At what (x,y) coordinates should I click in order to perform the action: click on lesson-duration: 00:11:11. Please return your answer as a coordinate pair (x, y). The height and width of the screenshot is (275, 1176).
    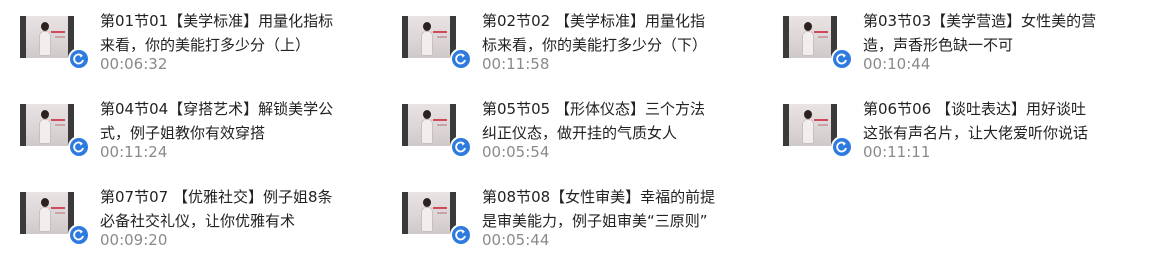
    Looking at the image, I should click on (897, 152).